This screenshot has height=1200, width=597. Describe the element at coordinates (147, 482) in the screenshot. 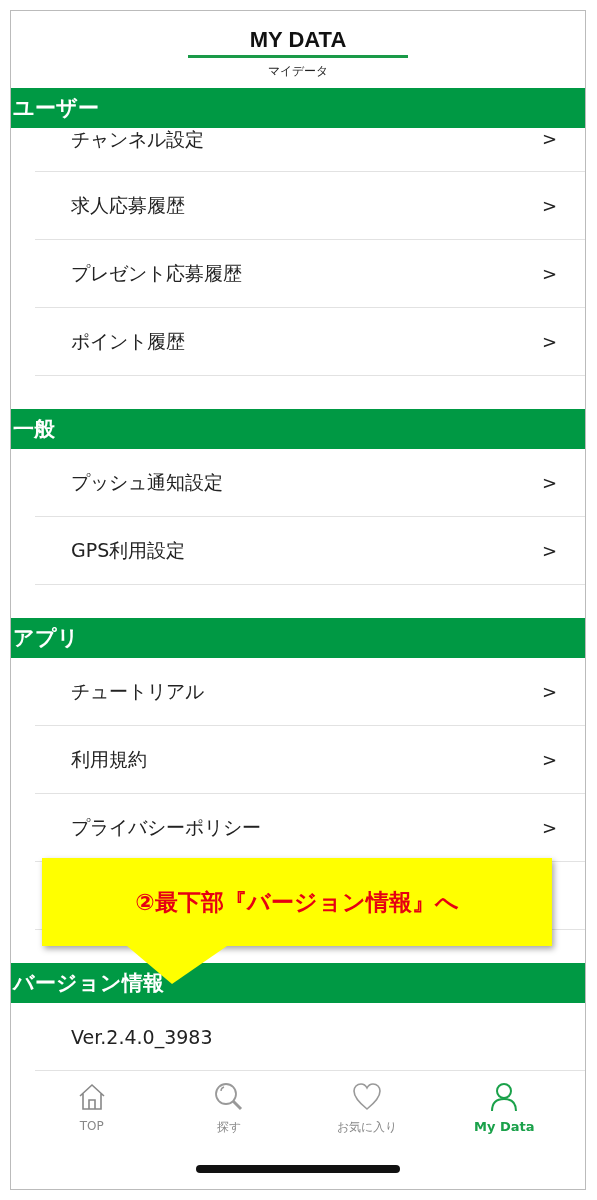

I see `list-item: プッシュ通知設定` at that location.